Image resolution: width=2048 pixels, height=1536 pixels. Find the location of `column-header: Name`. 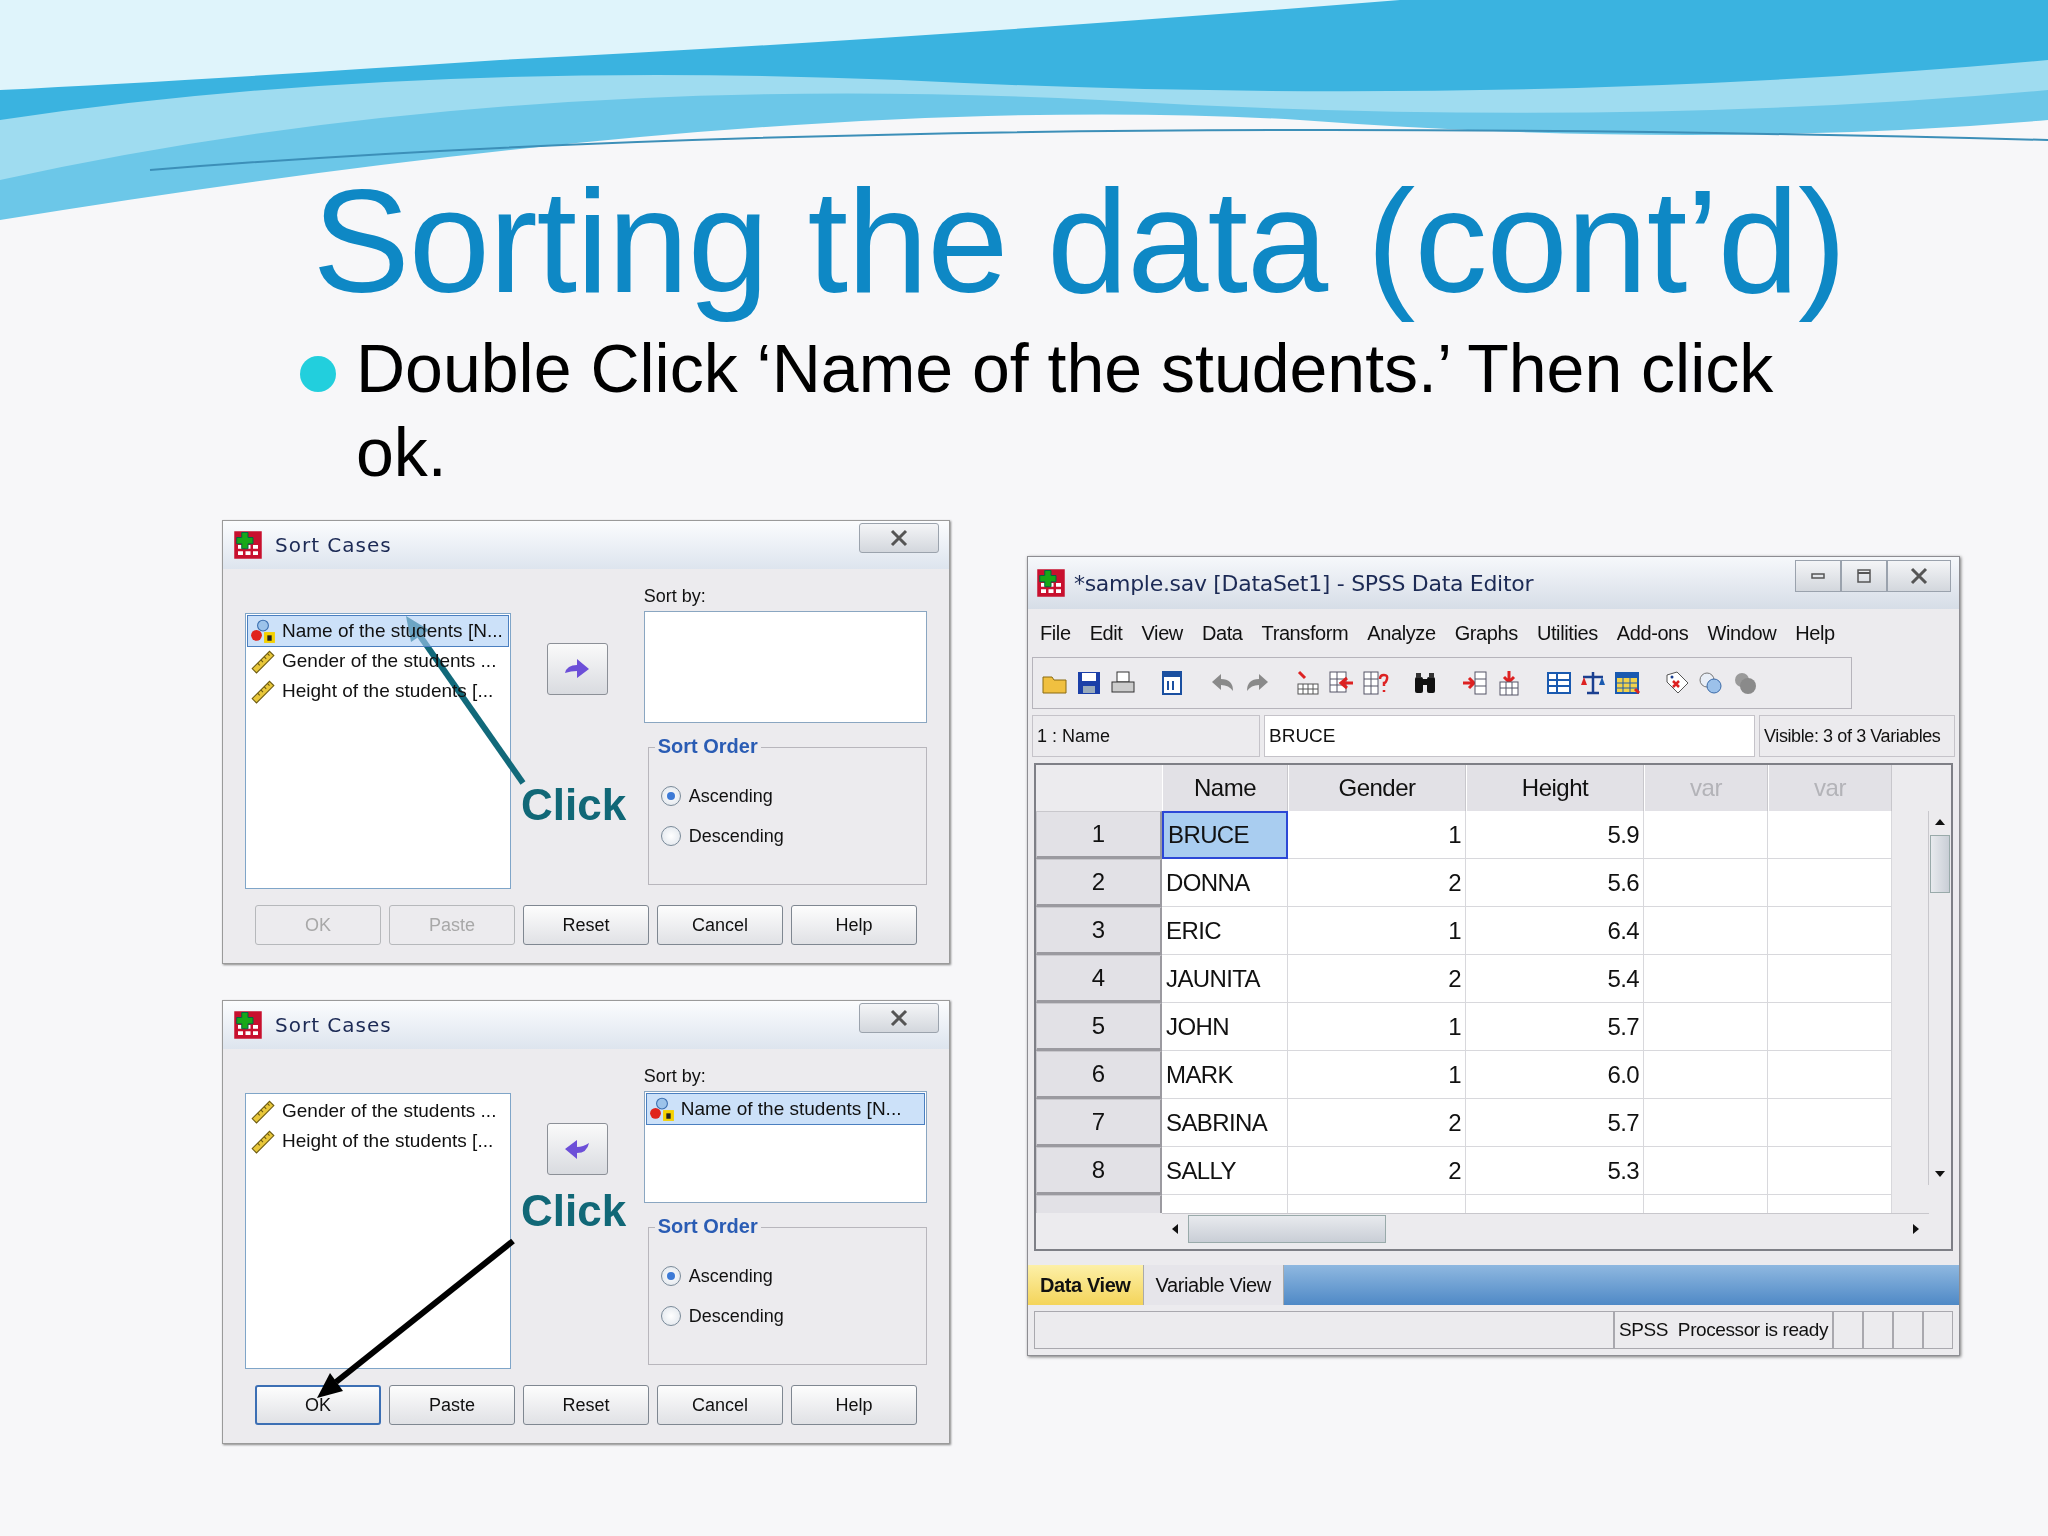

column-header: Name is located at coordinates (1225, 788).